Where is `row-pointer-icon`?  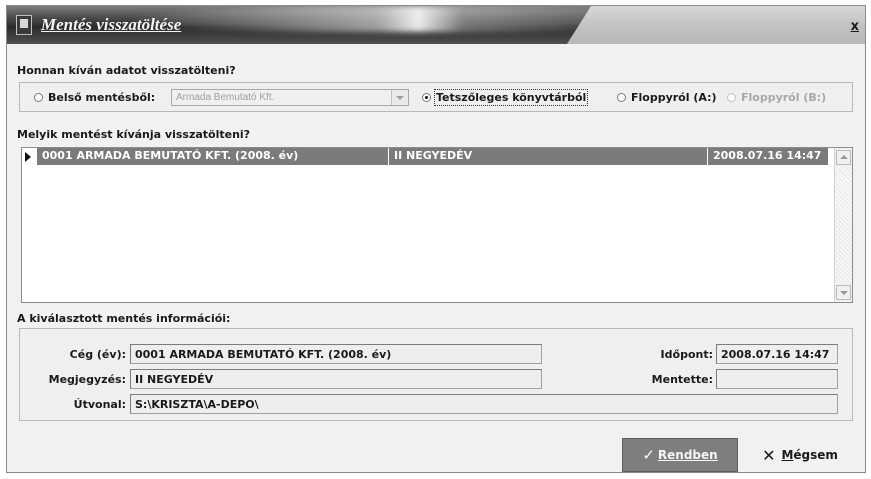 row-pointer-icon is located at coordinates (28, 157).